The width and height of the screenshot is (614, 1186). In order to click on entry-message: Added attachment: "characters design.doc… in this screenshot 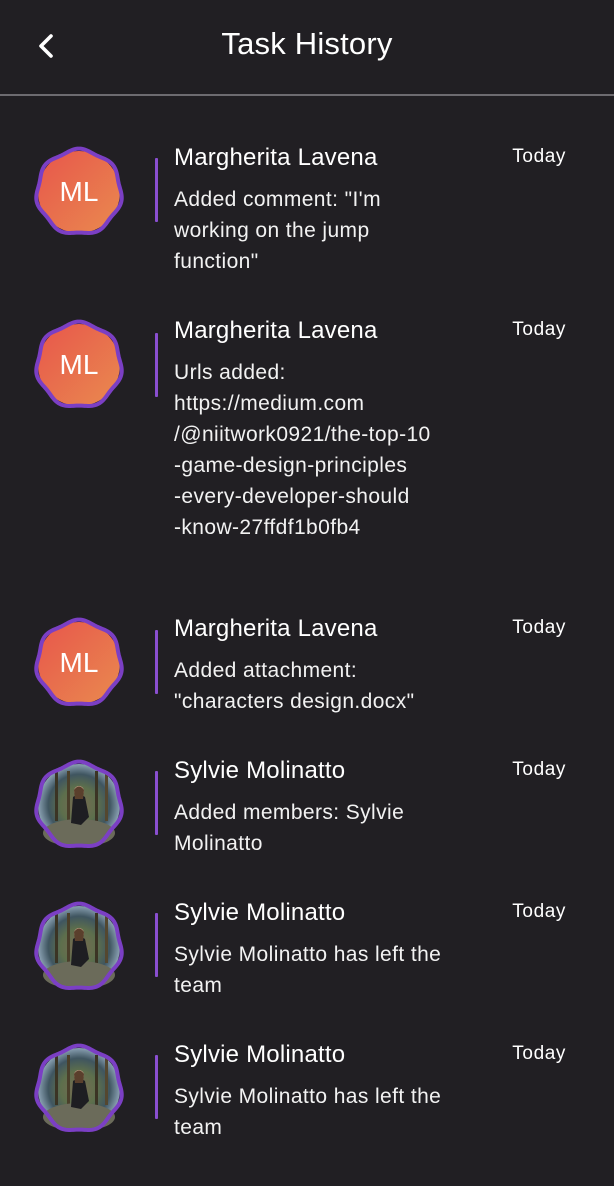, I will do `click(294, 686)`.